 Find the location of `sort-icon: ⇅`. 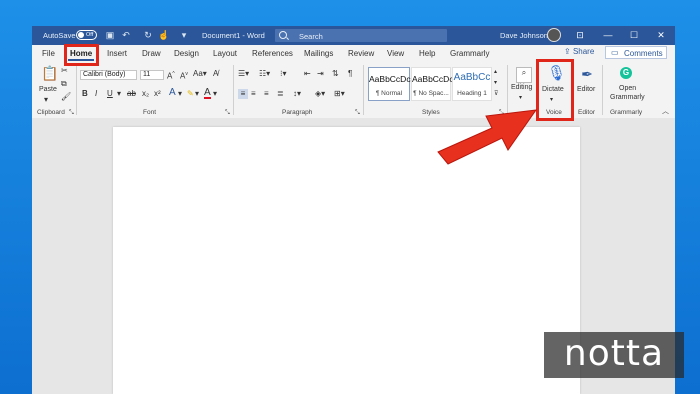

sort-icon: ⇅ is located at coordinates (335, 74).